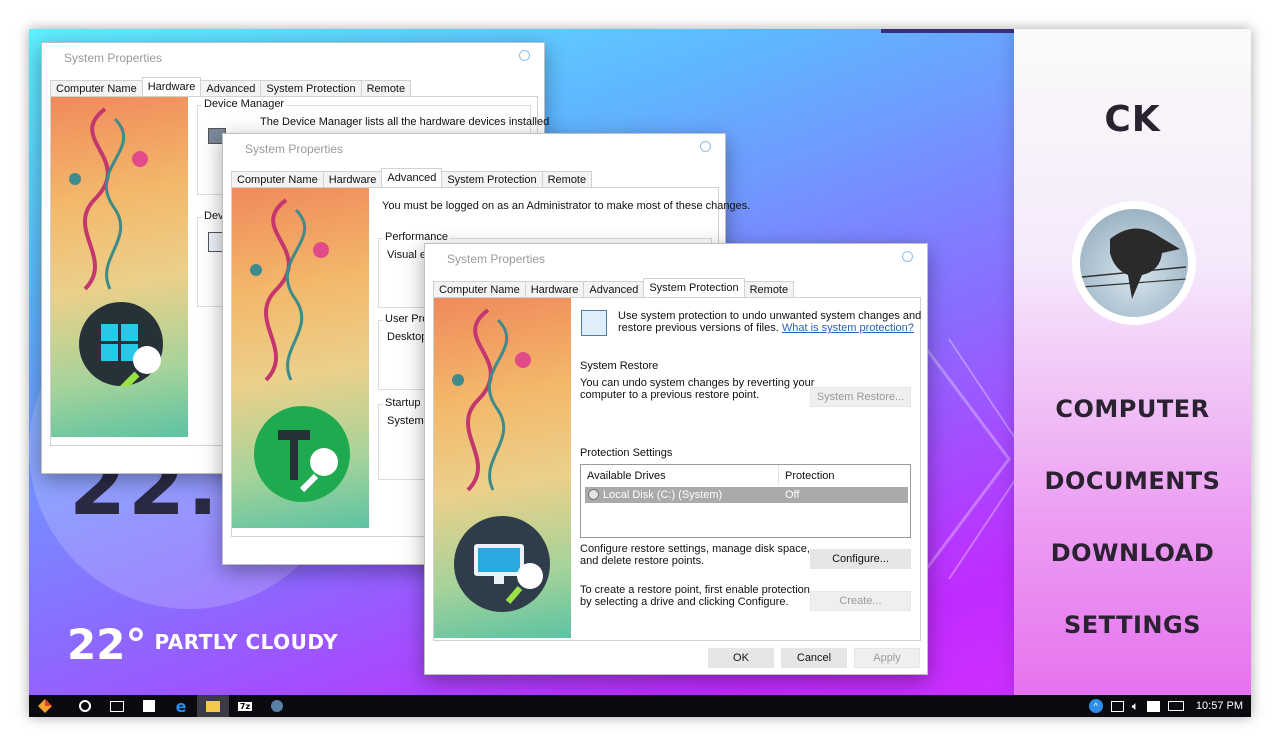 The height and width of the screenshot is (746, 1280). Describe the element at coordinates (593, 494) in the screenshot. I see `local-disk-icon` at that location.